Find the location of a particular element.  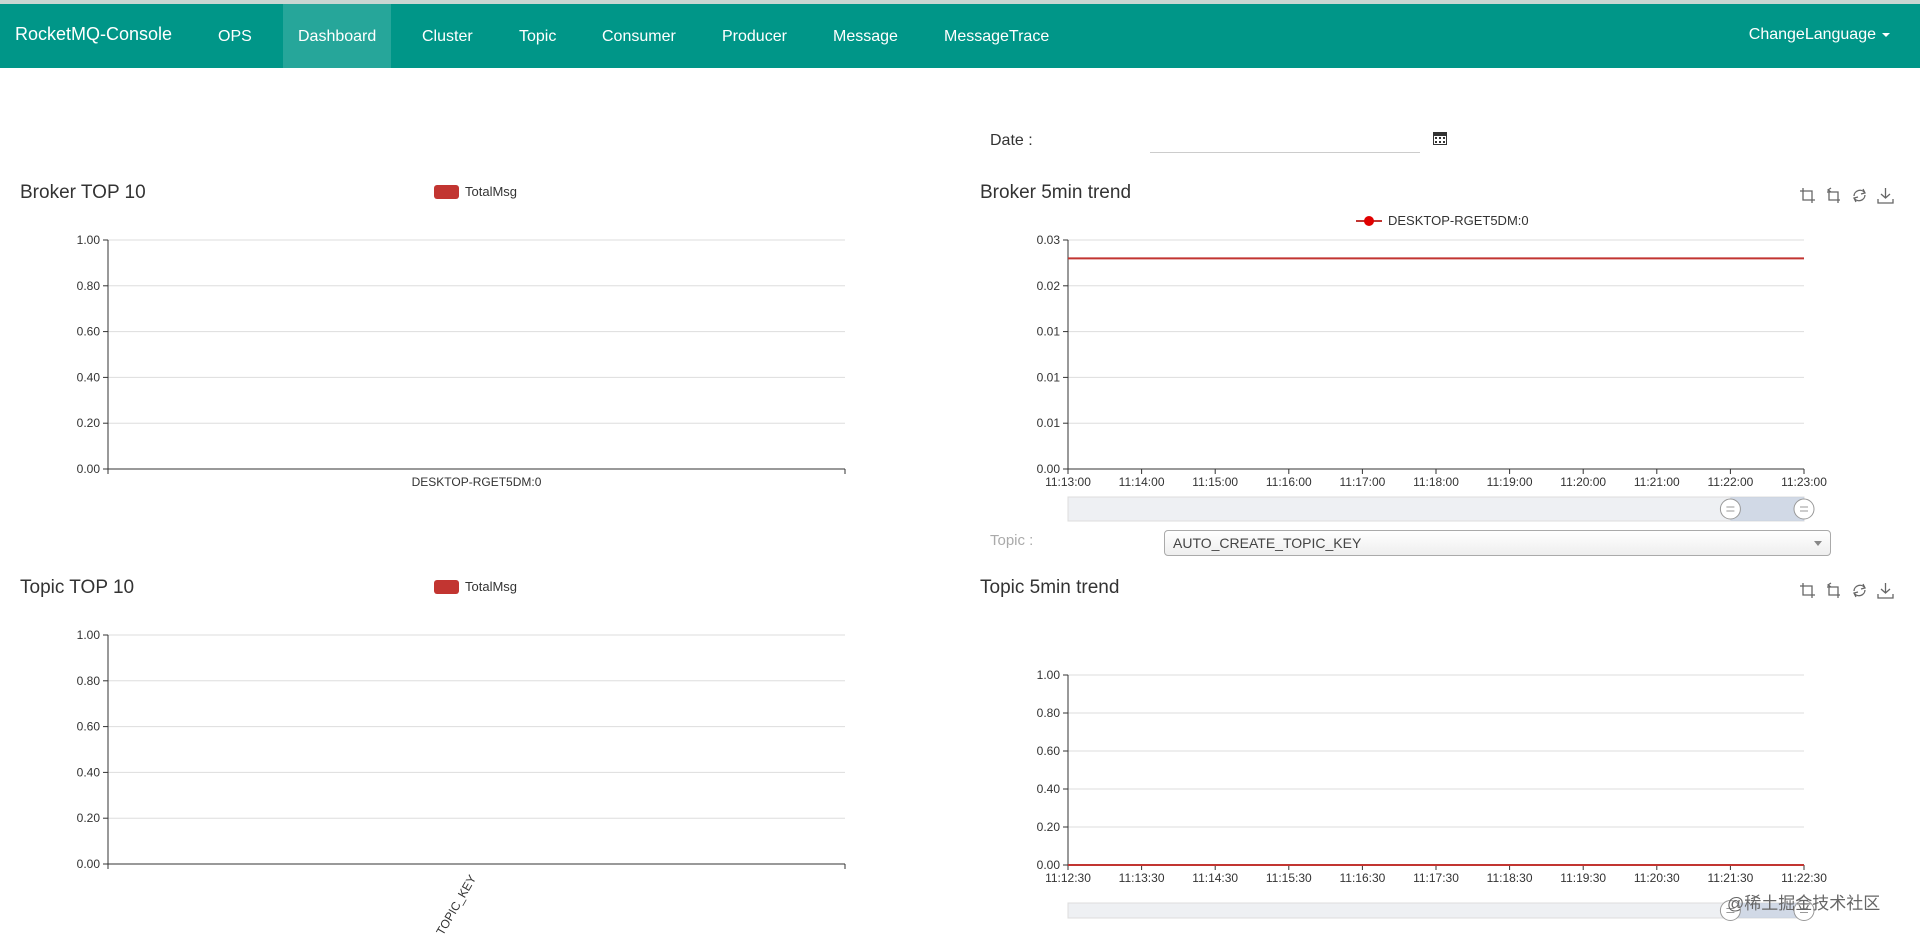

topic-select-value: AUTO_CREATE_TOPIC_KEY is located at coordinates (1267, 543).